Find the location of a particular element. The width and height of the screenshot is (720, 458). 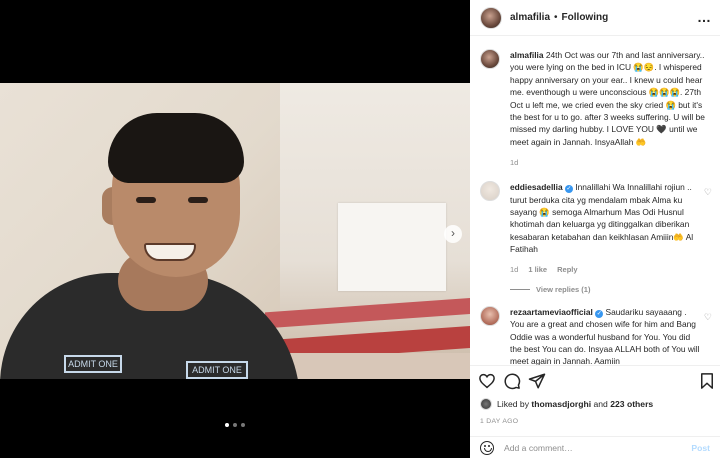

comment-username: rezaartameviaofficial is located at coordinates (551, 312).